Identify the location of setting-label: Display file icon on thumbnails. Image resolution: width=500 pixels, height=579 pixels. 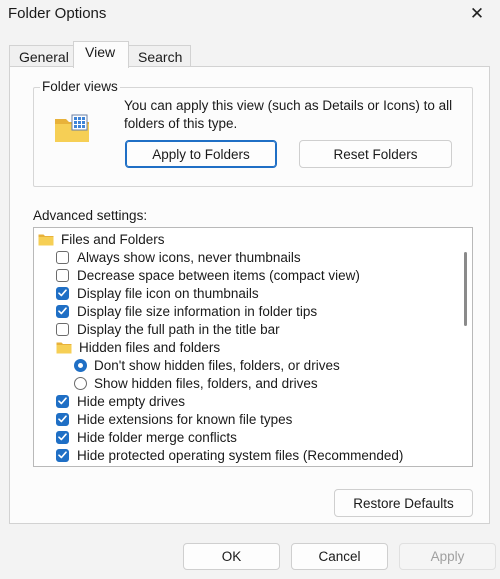
(168, 293).